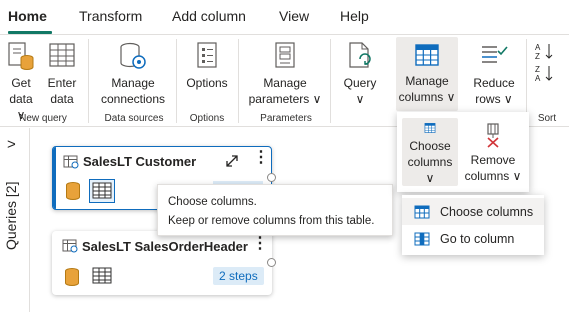 The width and height of the screenshot is (569, 312). I want to click on query-refresh-icon, so click(360, 55).